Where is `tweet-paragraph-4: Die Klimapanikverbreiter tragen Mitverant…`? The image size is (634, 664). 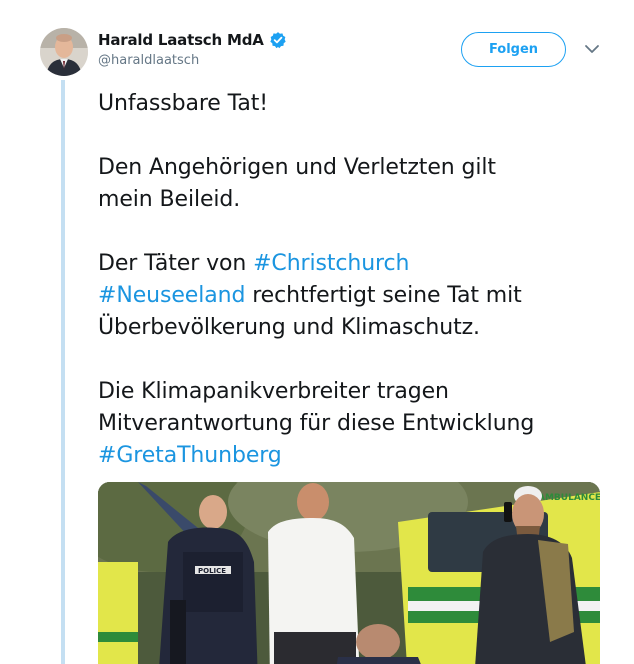
tweet-paragraph-4: Die Klimapanikverbreiter tragen Mitverant… is located at coordinates (358, 424).